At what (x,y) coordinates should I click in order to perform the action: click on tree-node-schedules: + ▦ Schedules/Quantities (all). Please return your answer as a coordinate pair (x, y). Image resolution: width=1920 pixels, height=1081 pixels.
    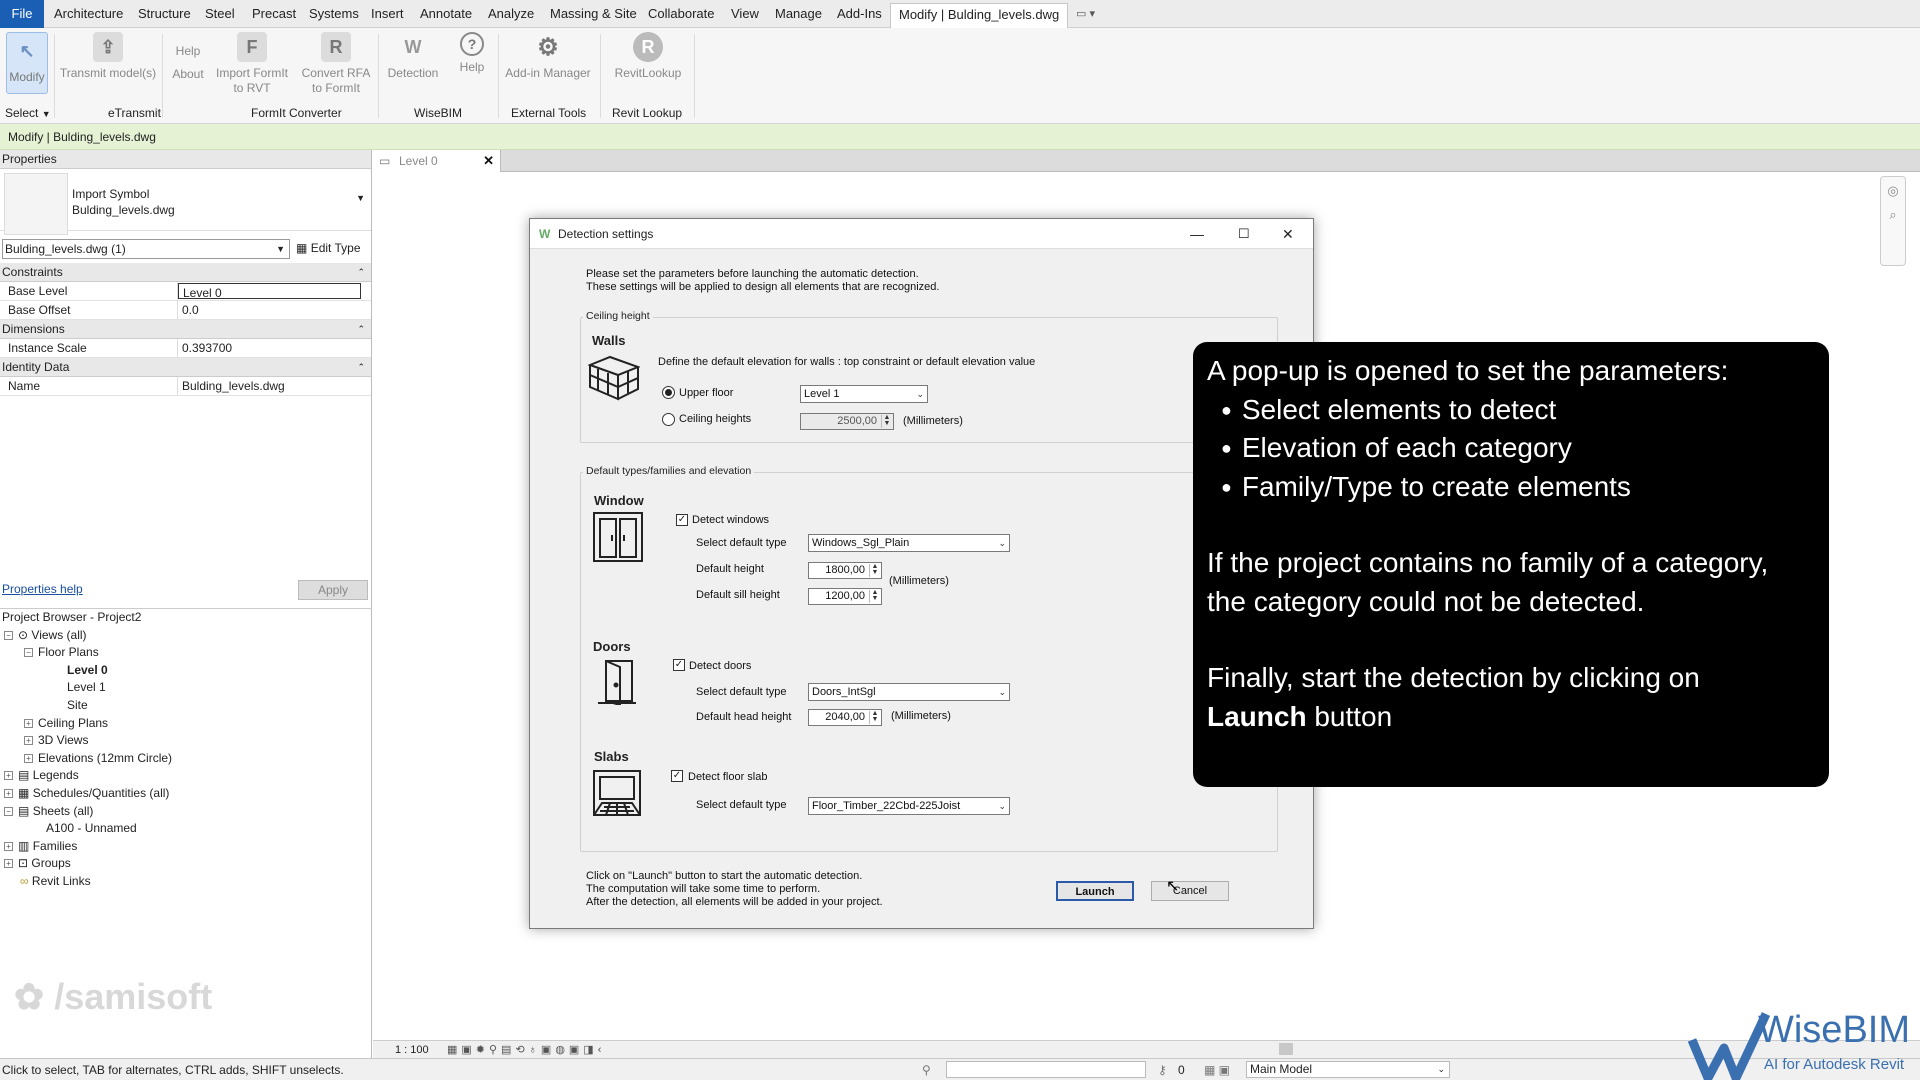
    Looking at the image, I should click on (86, 793).